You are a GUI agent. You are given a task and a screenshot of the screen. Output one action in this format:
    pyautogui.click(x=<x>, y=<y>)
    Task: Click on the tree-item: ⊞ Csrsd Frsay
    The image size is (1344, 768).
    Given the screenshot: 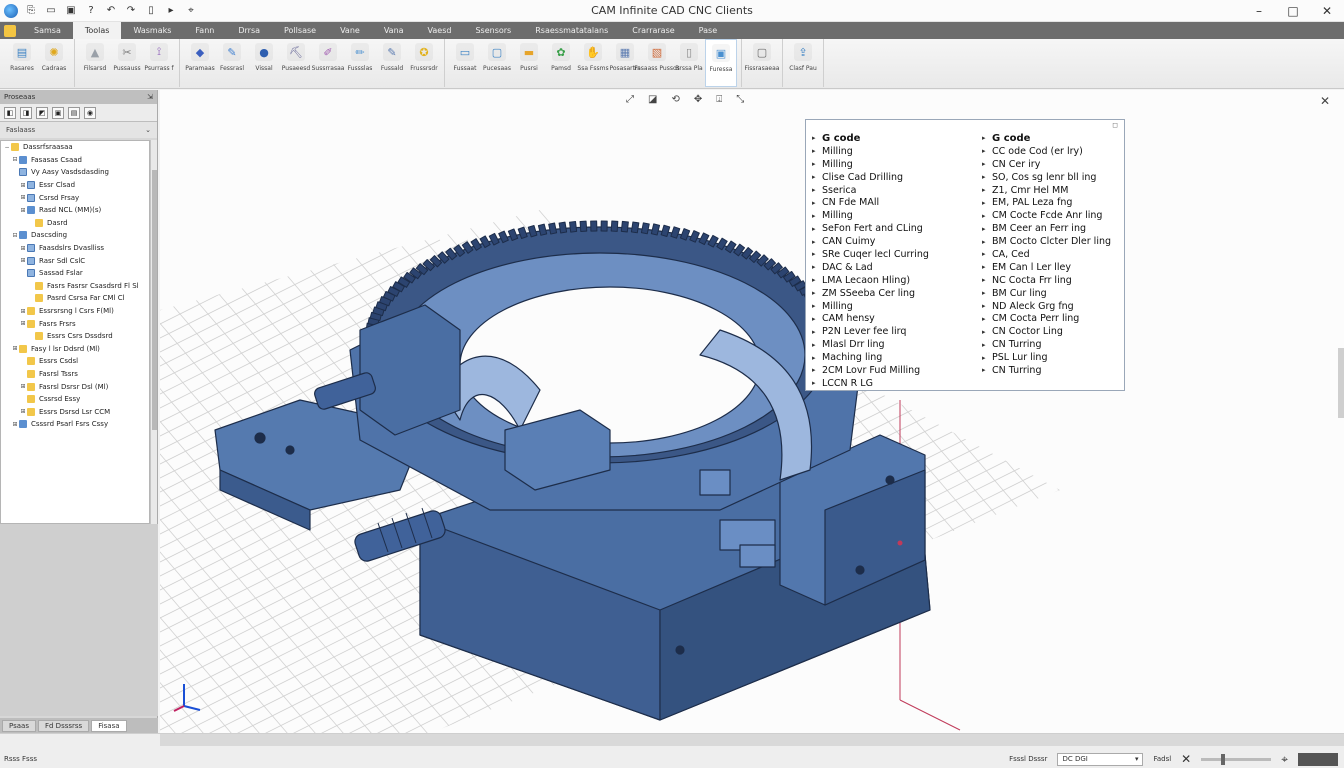 What is the action you would take?
    pyautogui.click(x=75, y=197)
    